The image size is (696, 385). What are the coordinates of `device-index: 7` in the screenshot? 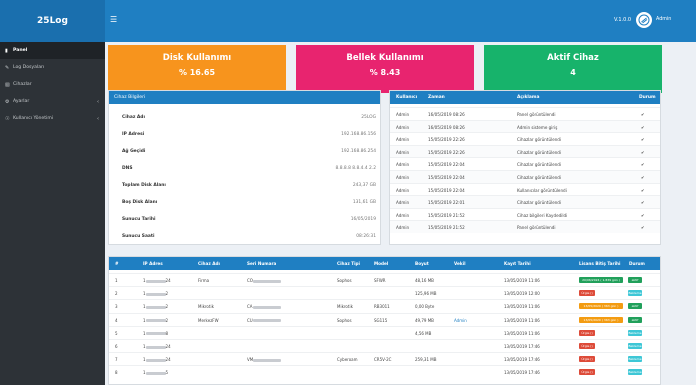 It's located at (116, 360).